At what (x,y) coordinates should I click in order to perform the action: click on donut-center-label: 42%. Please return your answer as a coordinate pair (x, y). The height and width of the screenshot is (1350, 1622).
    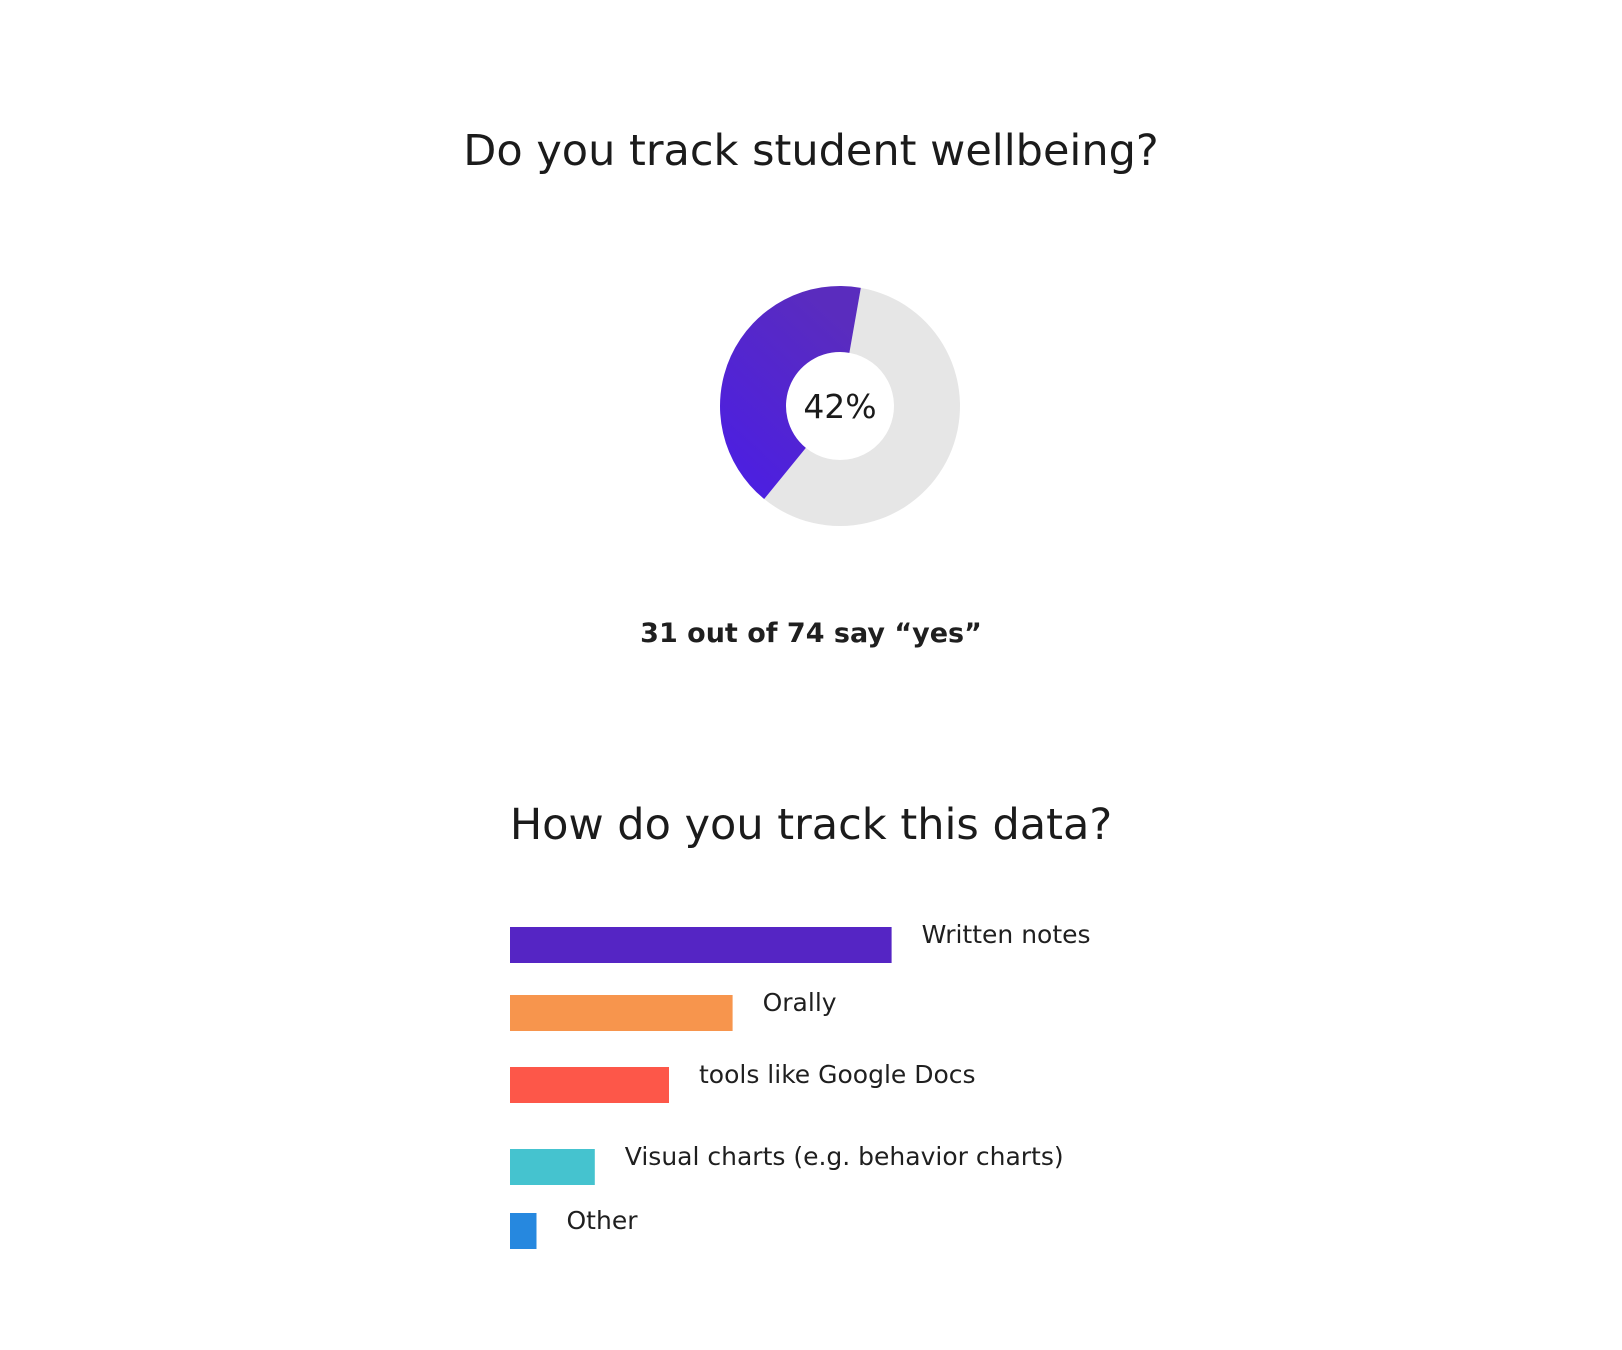
    Looking at the image, I should click on (839, 406).